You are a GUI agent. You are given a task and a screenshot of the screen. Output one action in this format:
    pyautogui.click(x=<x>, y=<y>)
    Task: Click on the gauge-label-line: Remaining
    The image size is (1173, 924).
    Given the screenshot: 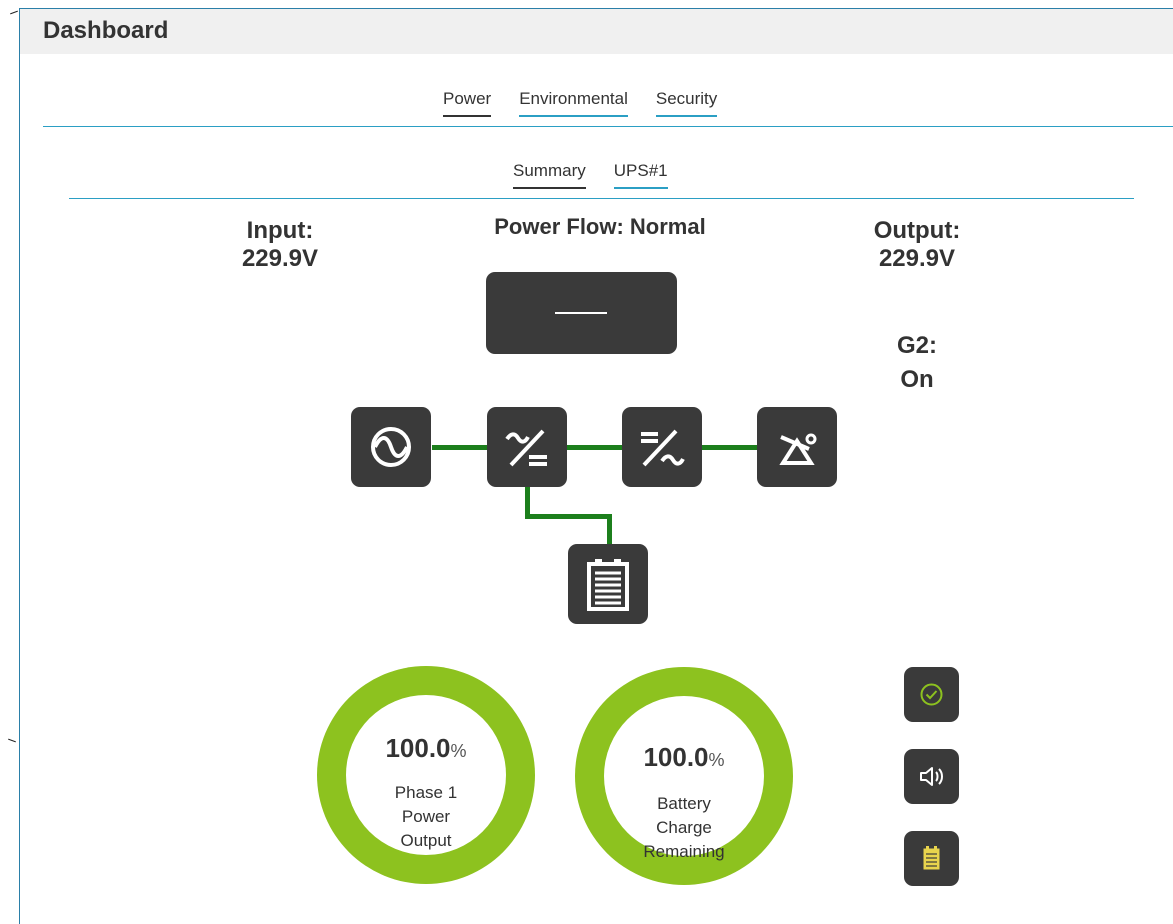 What is the action you would take?
    pyautogui.click(x=684, y=851)
    